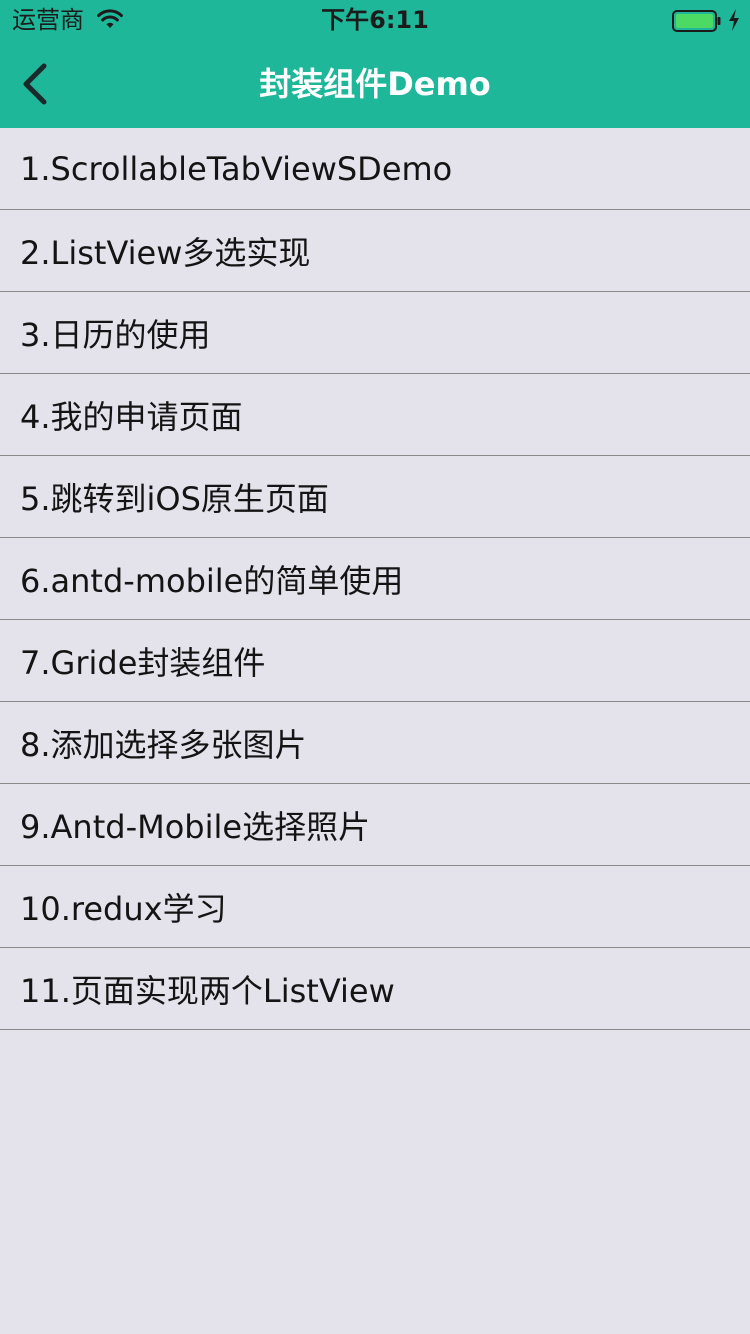 Image resolution: width=750 pixels, height=1334 pixels. What do you see at coordinates (375, 497) in the screenshot?
I see `list-item: 5.跳转到iOS原生页面` at bounding box center [375, 497].